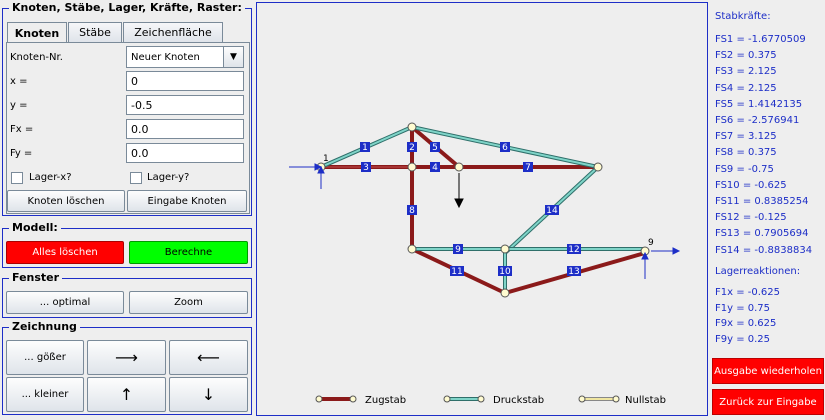 The image size is (825, 420). Describe the element at coordinates (45, 357) in the screenshot. I see `bigger-button: ... gößer` at that location.